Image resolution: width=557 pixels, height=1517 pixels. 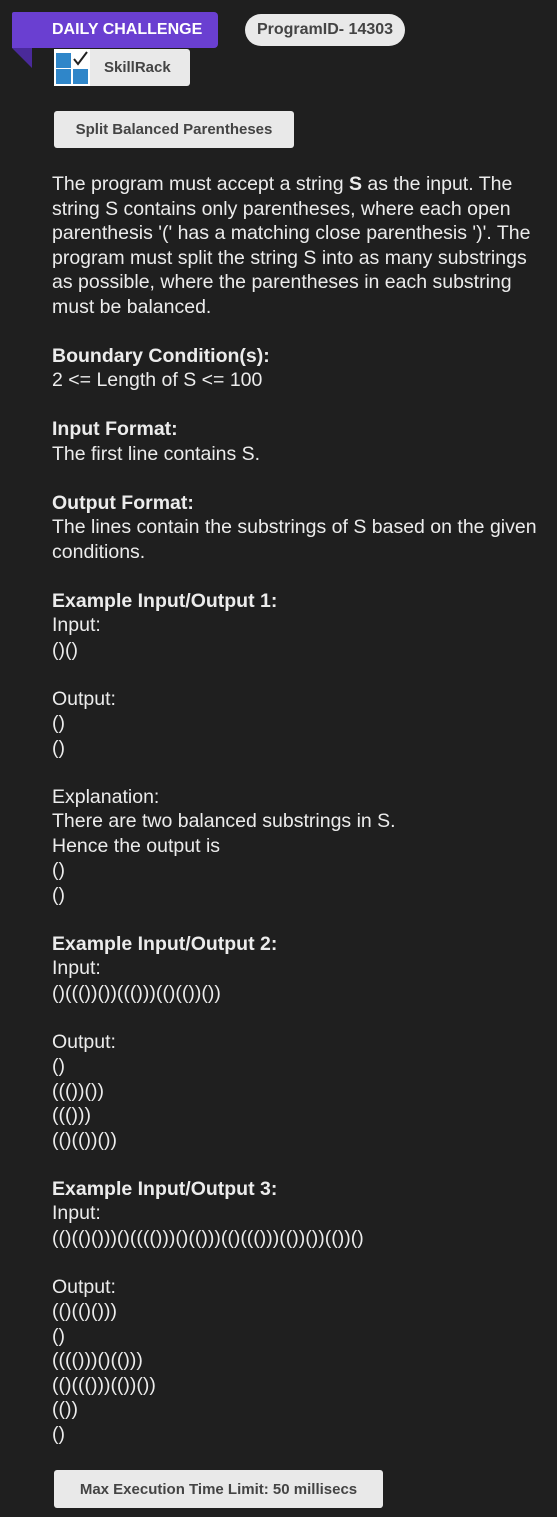 What do you see at coordinates (127, 29) in the screenshot?
I see `daily-challenge-label: DAILY CHALLENGE` at bounding box center [127, 29].